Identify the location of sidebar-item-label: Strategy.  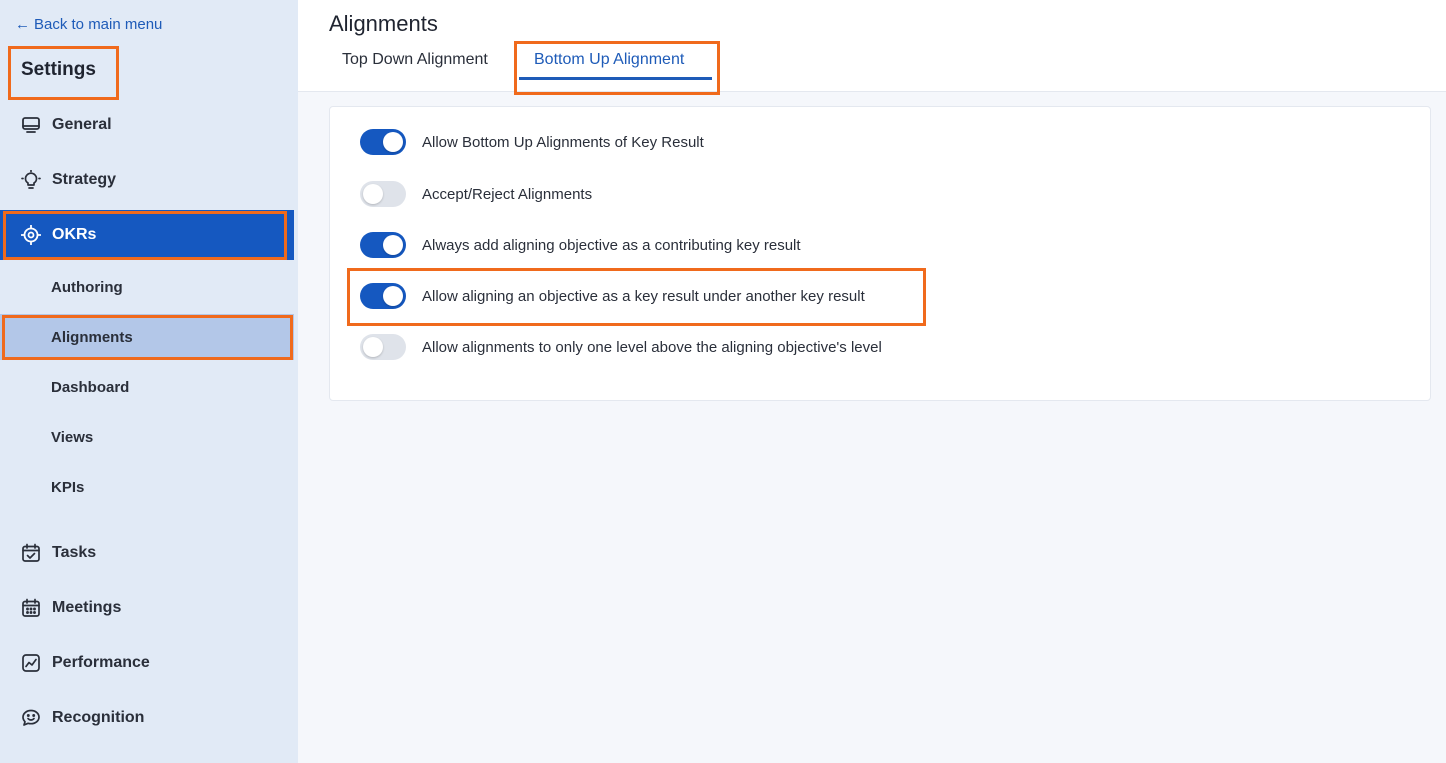
(84, 179).